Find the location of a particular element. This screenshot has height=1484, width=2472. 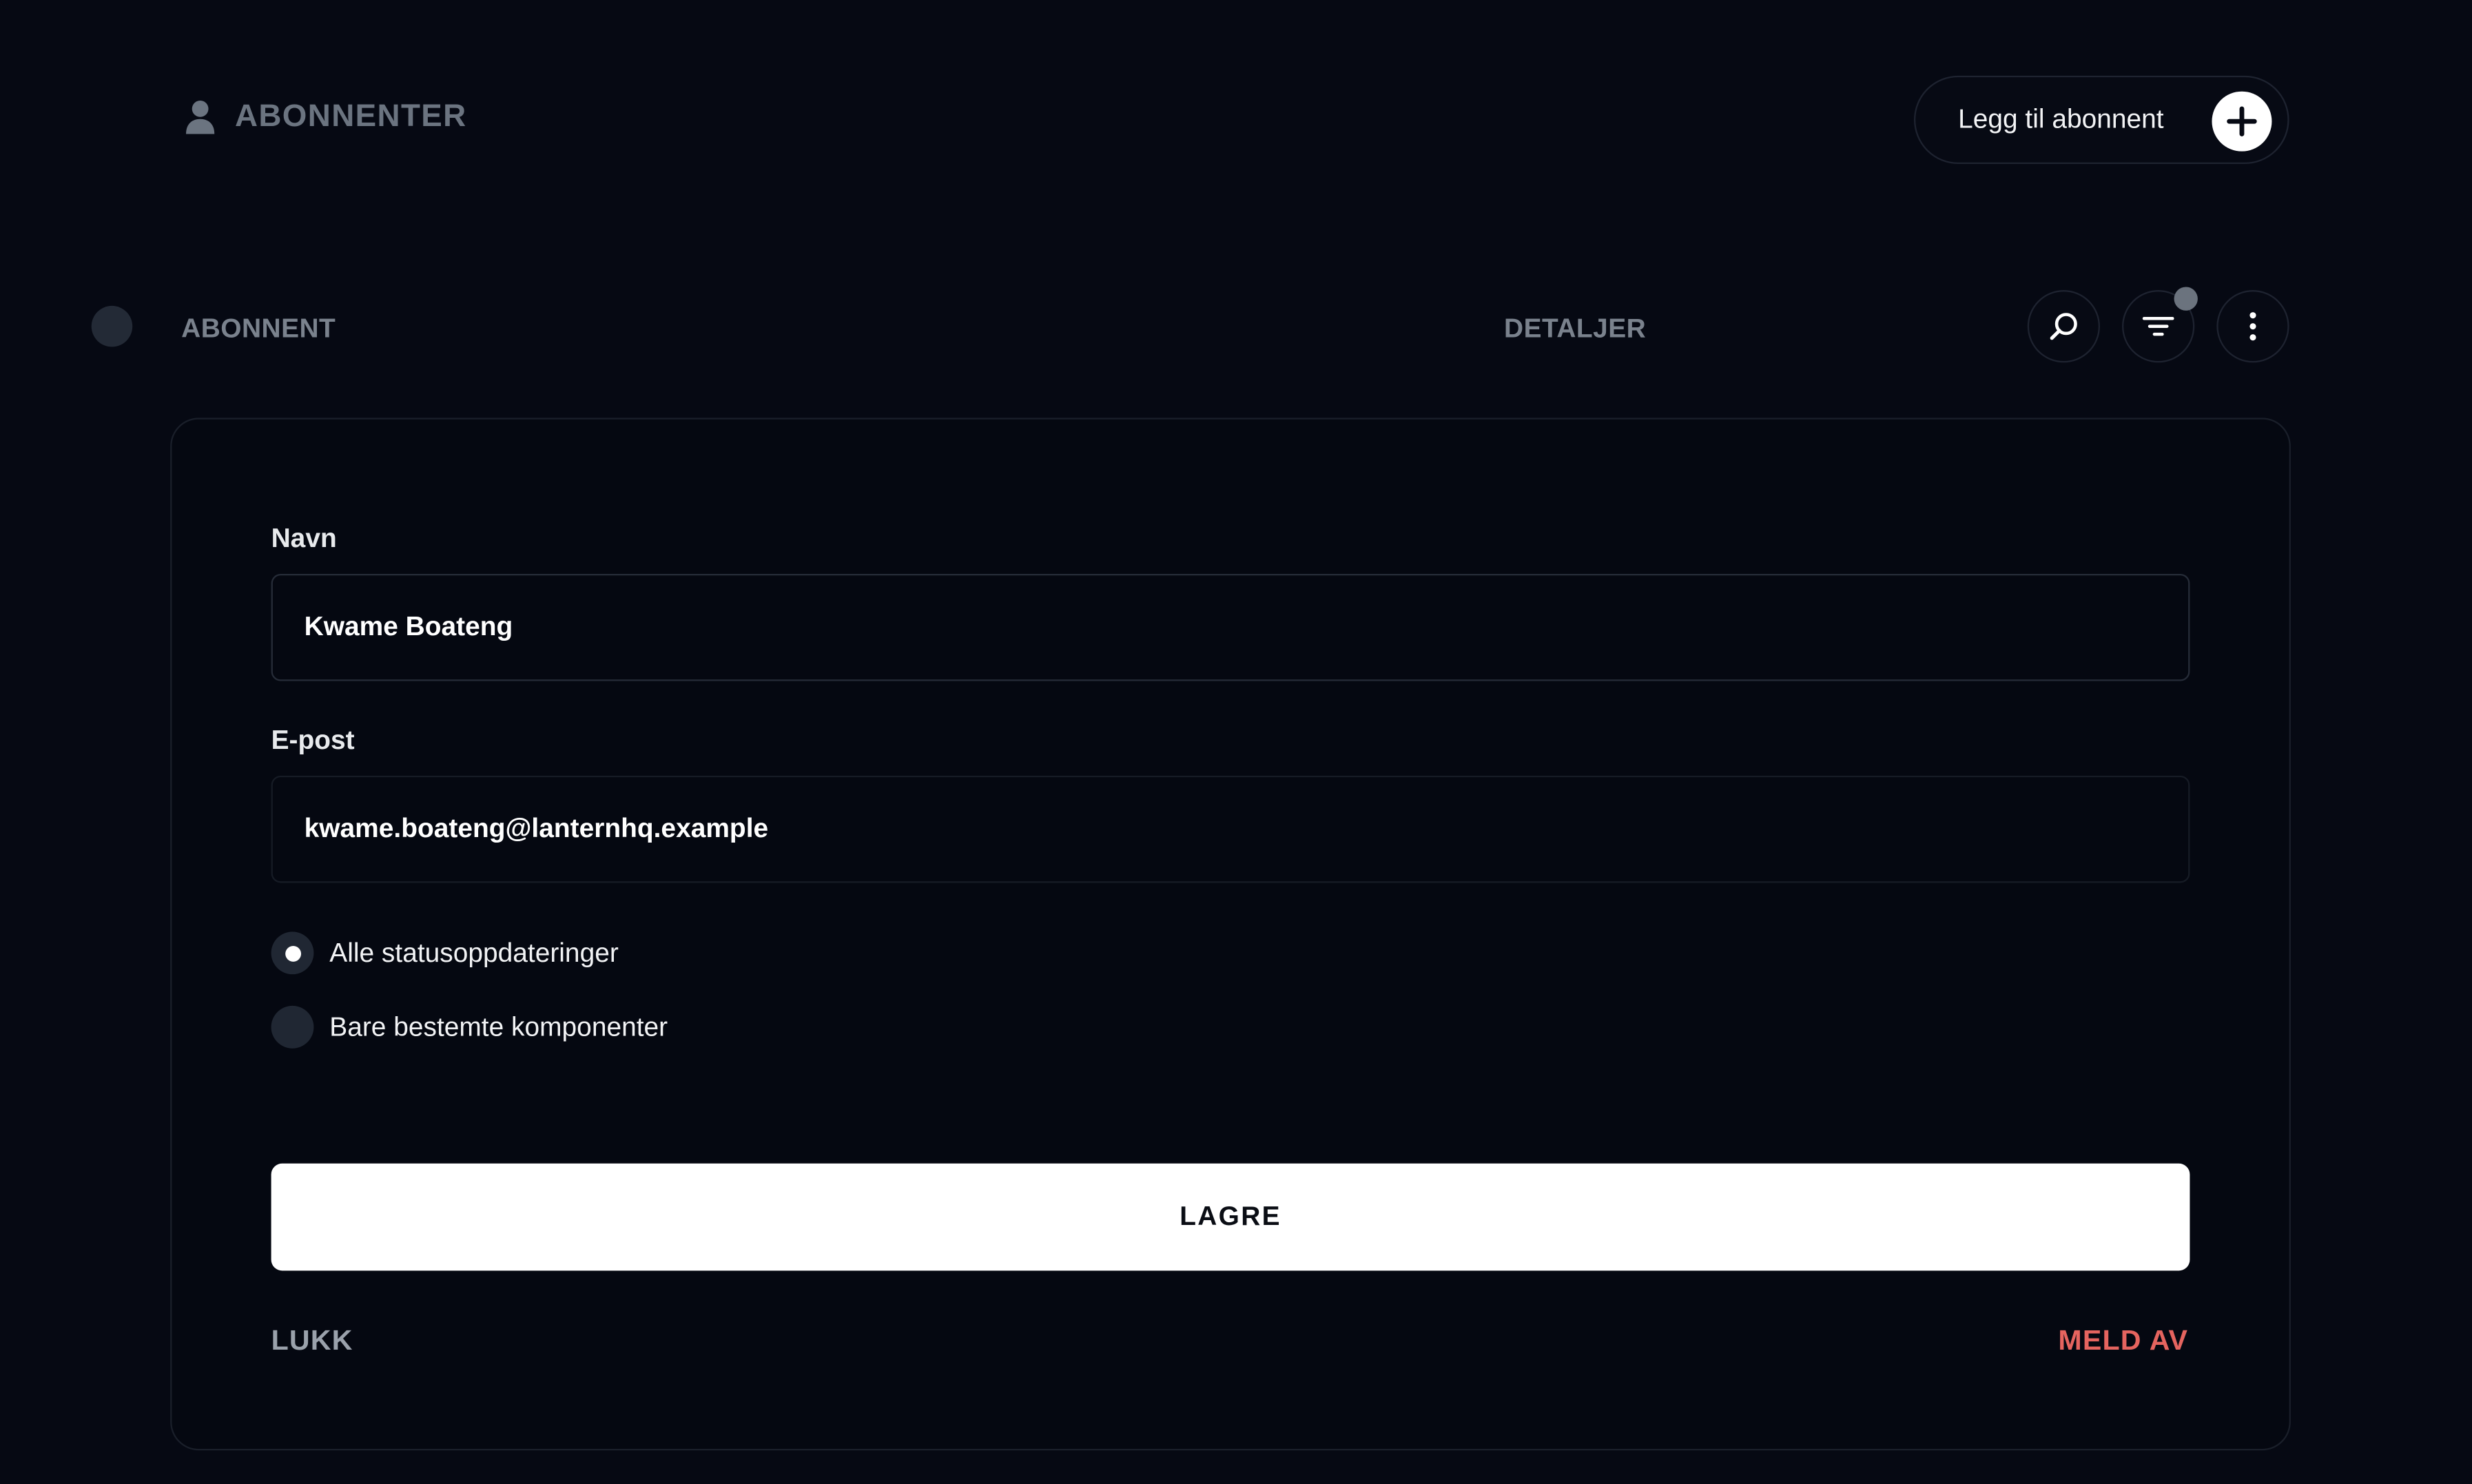

column-header-subscriber: ABONNENT is located at coordinates (258, 328).